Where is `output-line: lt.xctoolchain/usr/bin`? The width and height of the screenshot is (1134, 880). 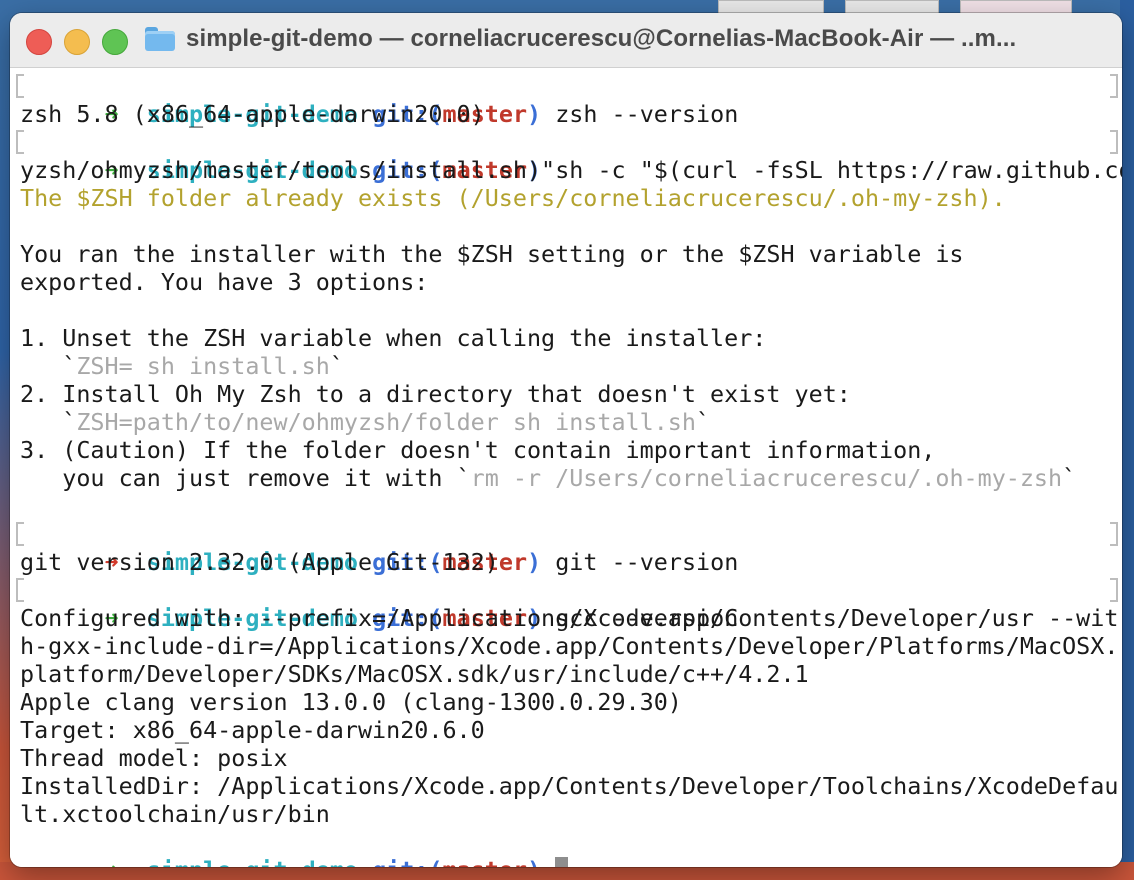 output-line: lt.xctoolchain/usr/bin is located at coordinates (175, 814).